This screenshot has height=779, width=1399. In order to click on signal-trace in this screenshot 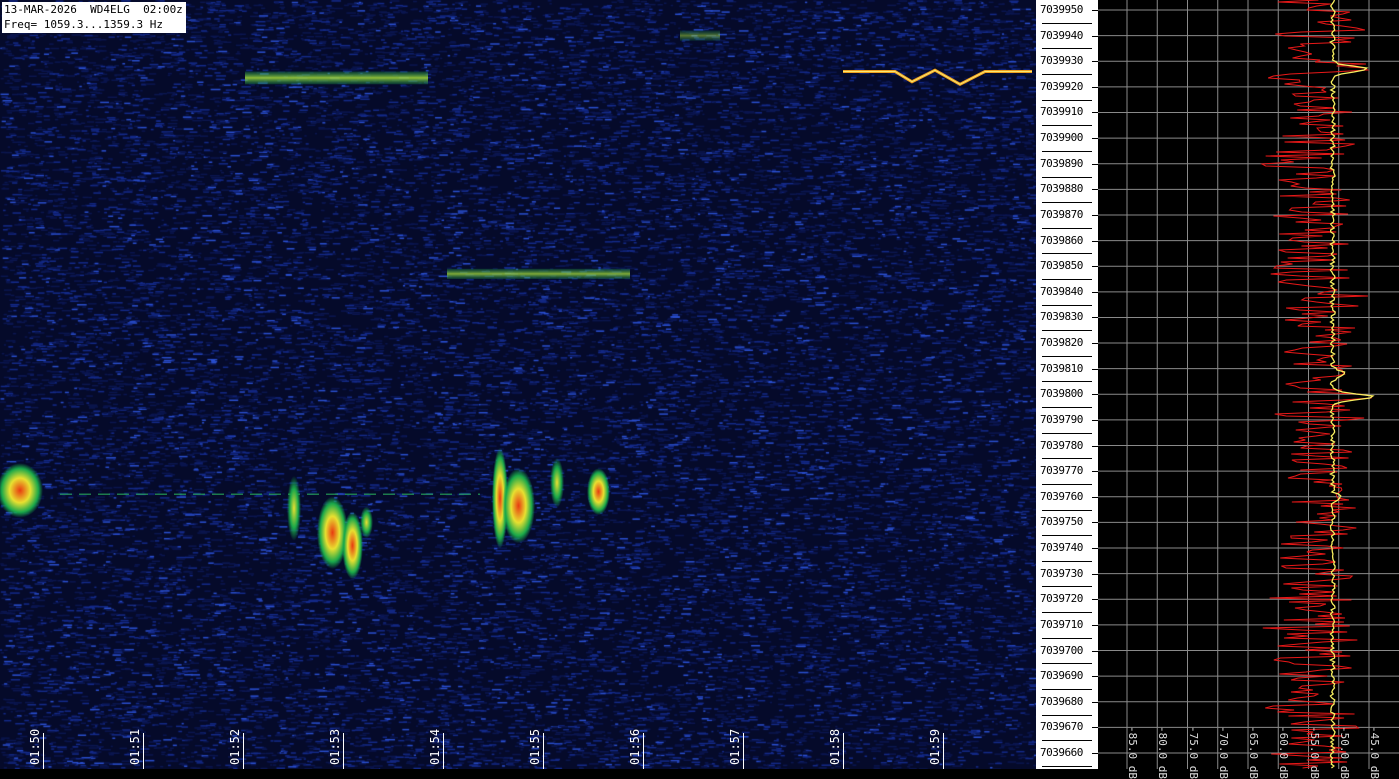, I will do `click(937, 77)`.